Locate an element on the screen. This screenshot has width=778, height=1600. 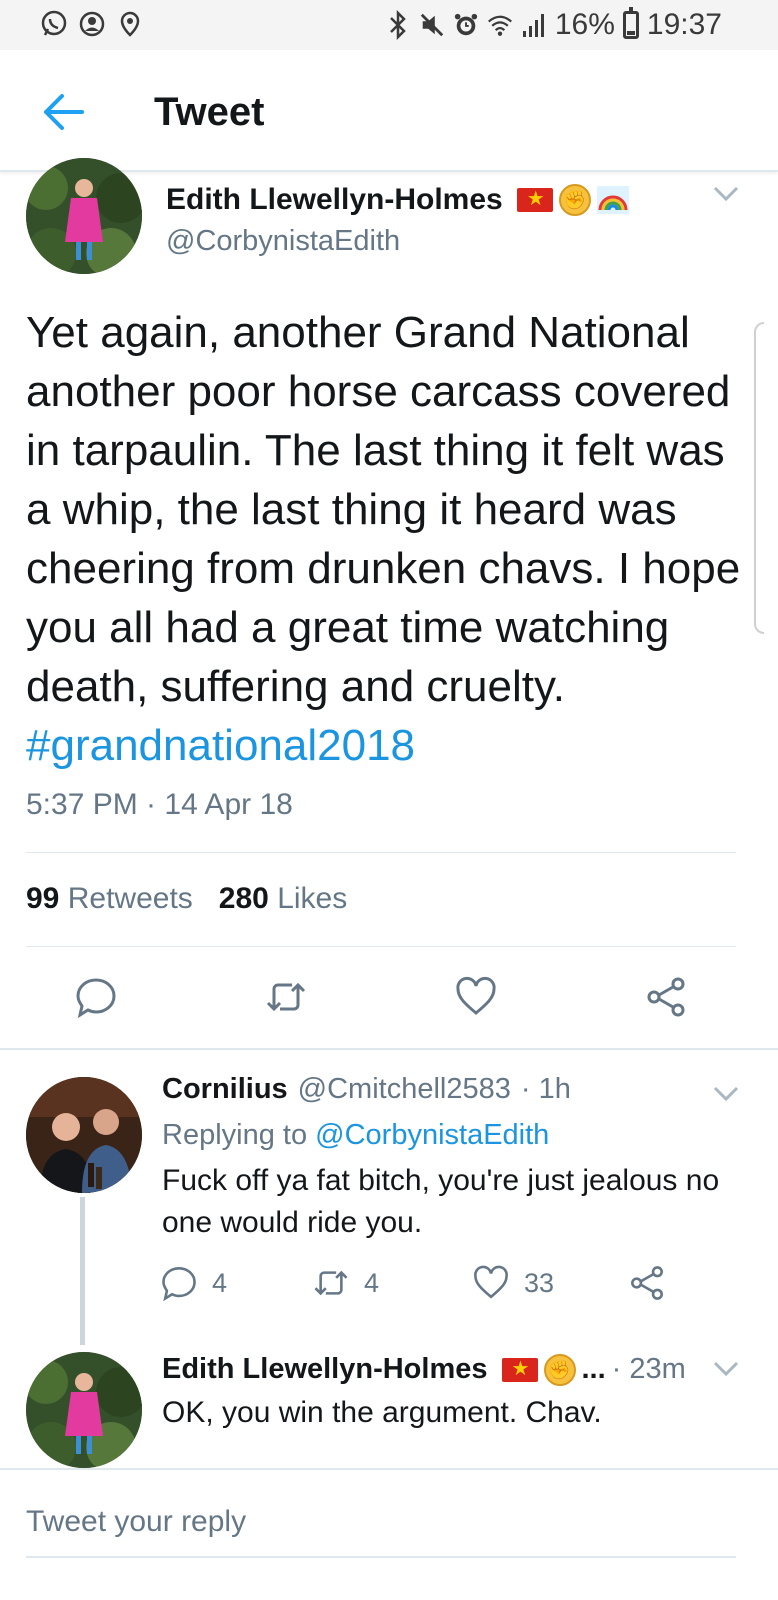
page-title: Tweet is located at coordinates (209, 112).